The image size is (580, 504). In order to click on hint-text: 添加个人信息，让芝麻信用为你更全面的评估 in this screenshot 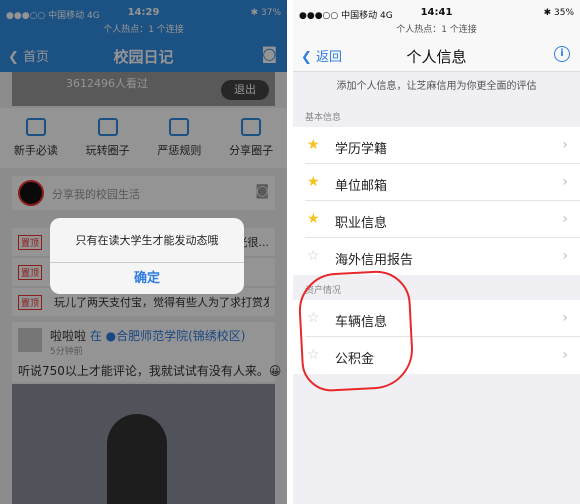, I will do `click(436, 86)`.